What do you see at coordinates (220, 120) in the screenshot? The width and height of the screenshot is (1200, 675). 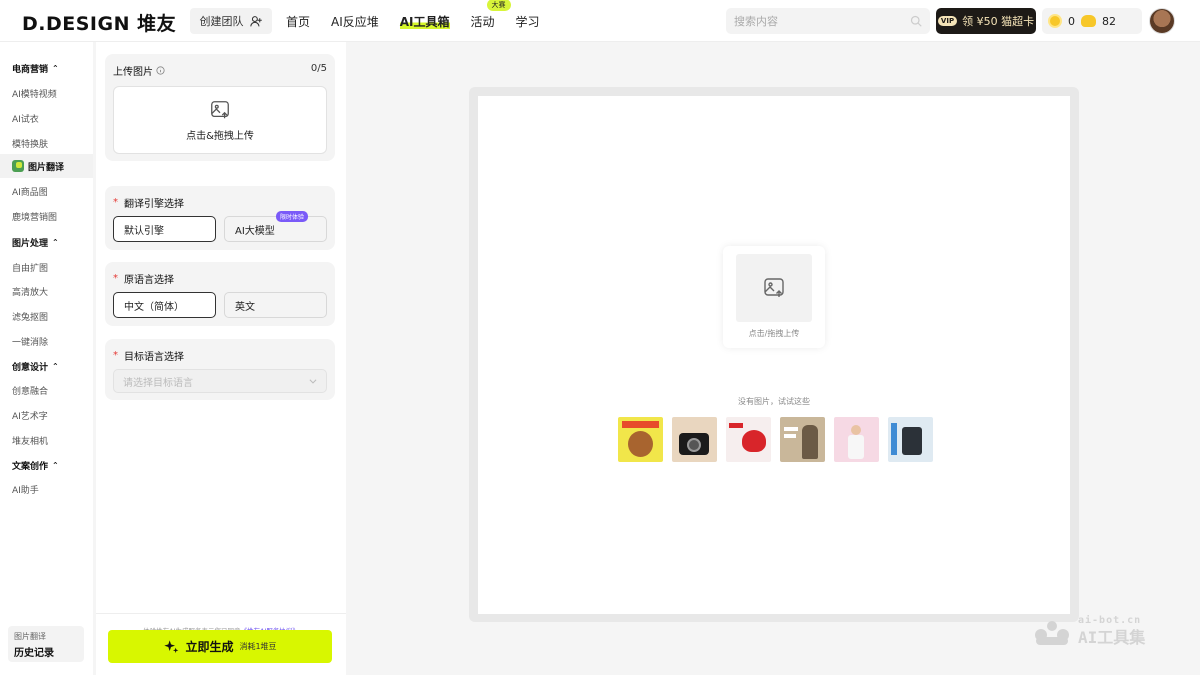 I see `upload-dropzone: 点击&拖拽上传` at bounding box center [220, 120].